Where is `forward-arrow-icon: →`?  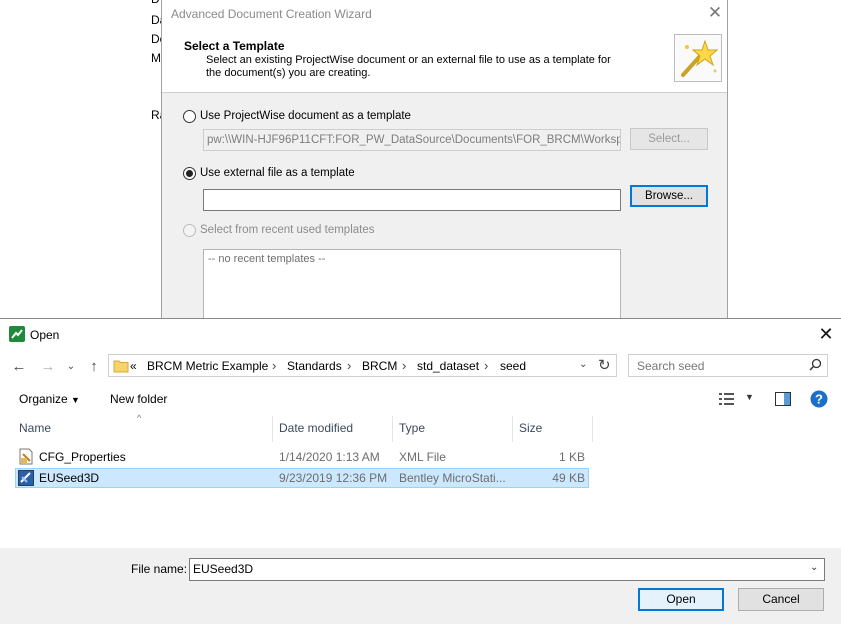
forward-arrow-icon: → is located at coordinates (48, 366).